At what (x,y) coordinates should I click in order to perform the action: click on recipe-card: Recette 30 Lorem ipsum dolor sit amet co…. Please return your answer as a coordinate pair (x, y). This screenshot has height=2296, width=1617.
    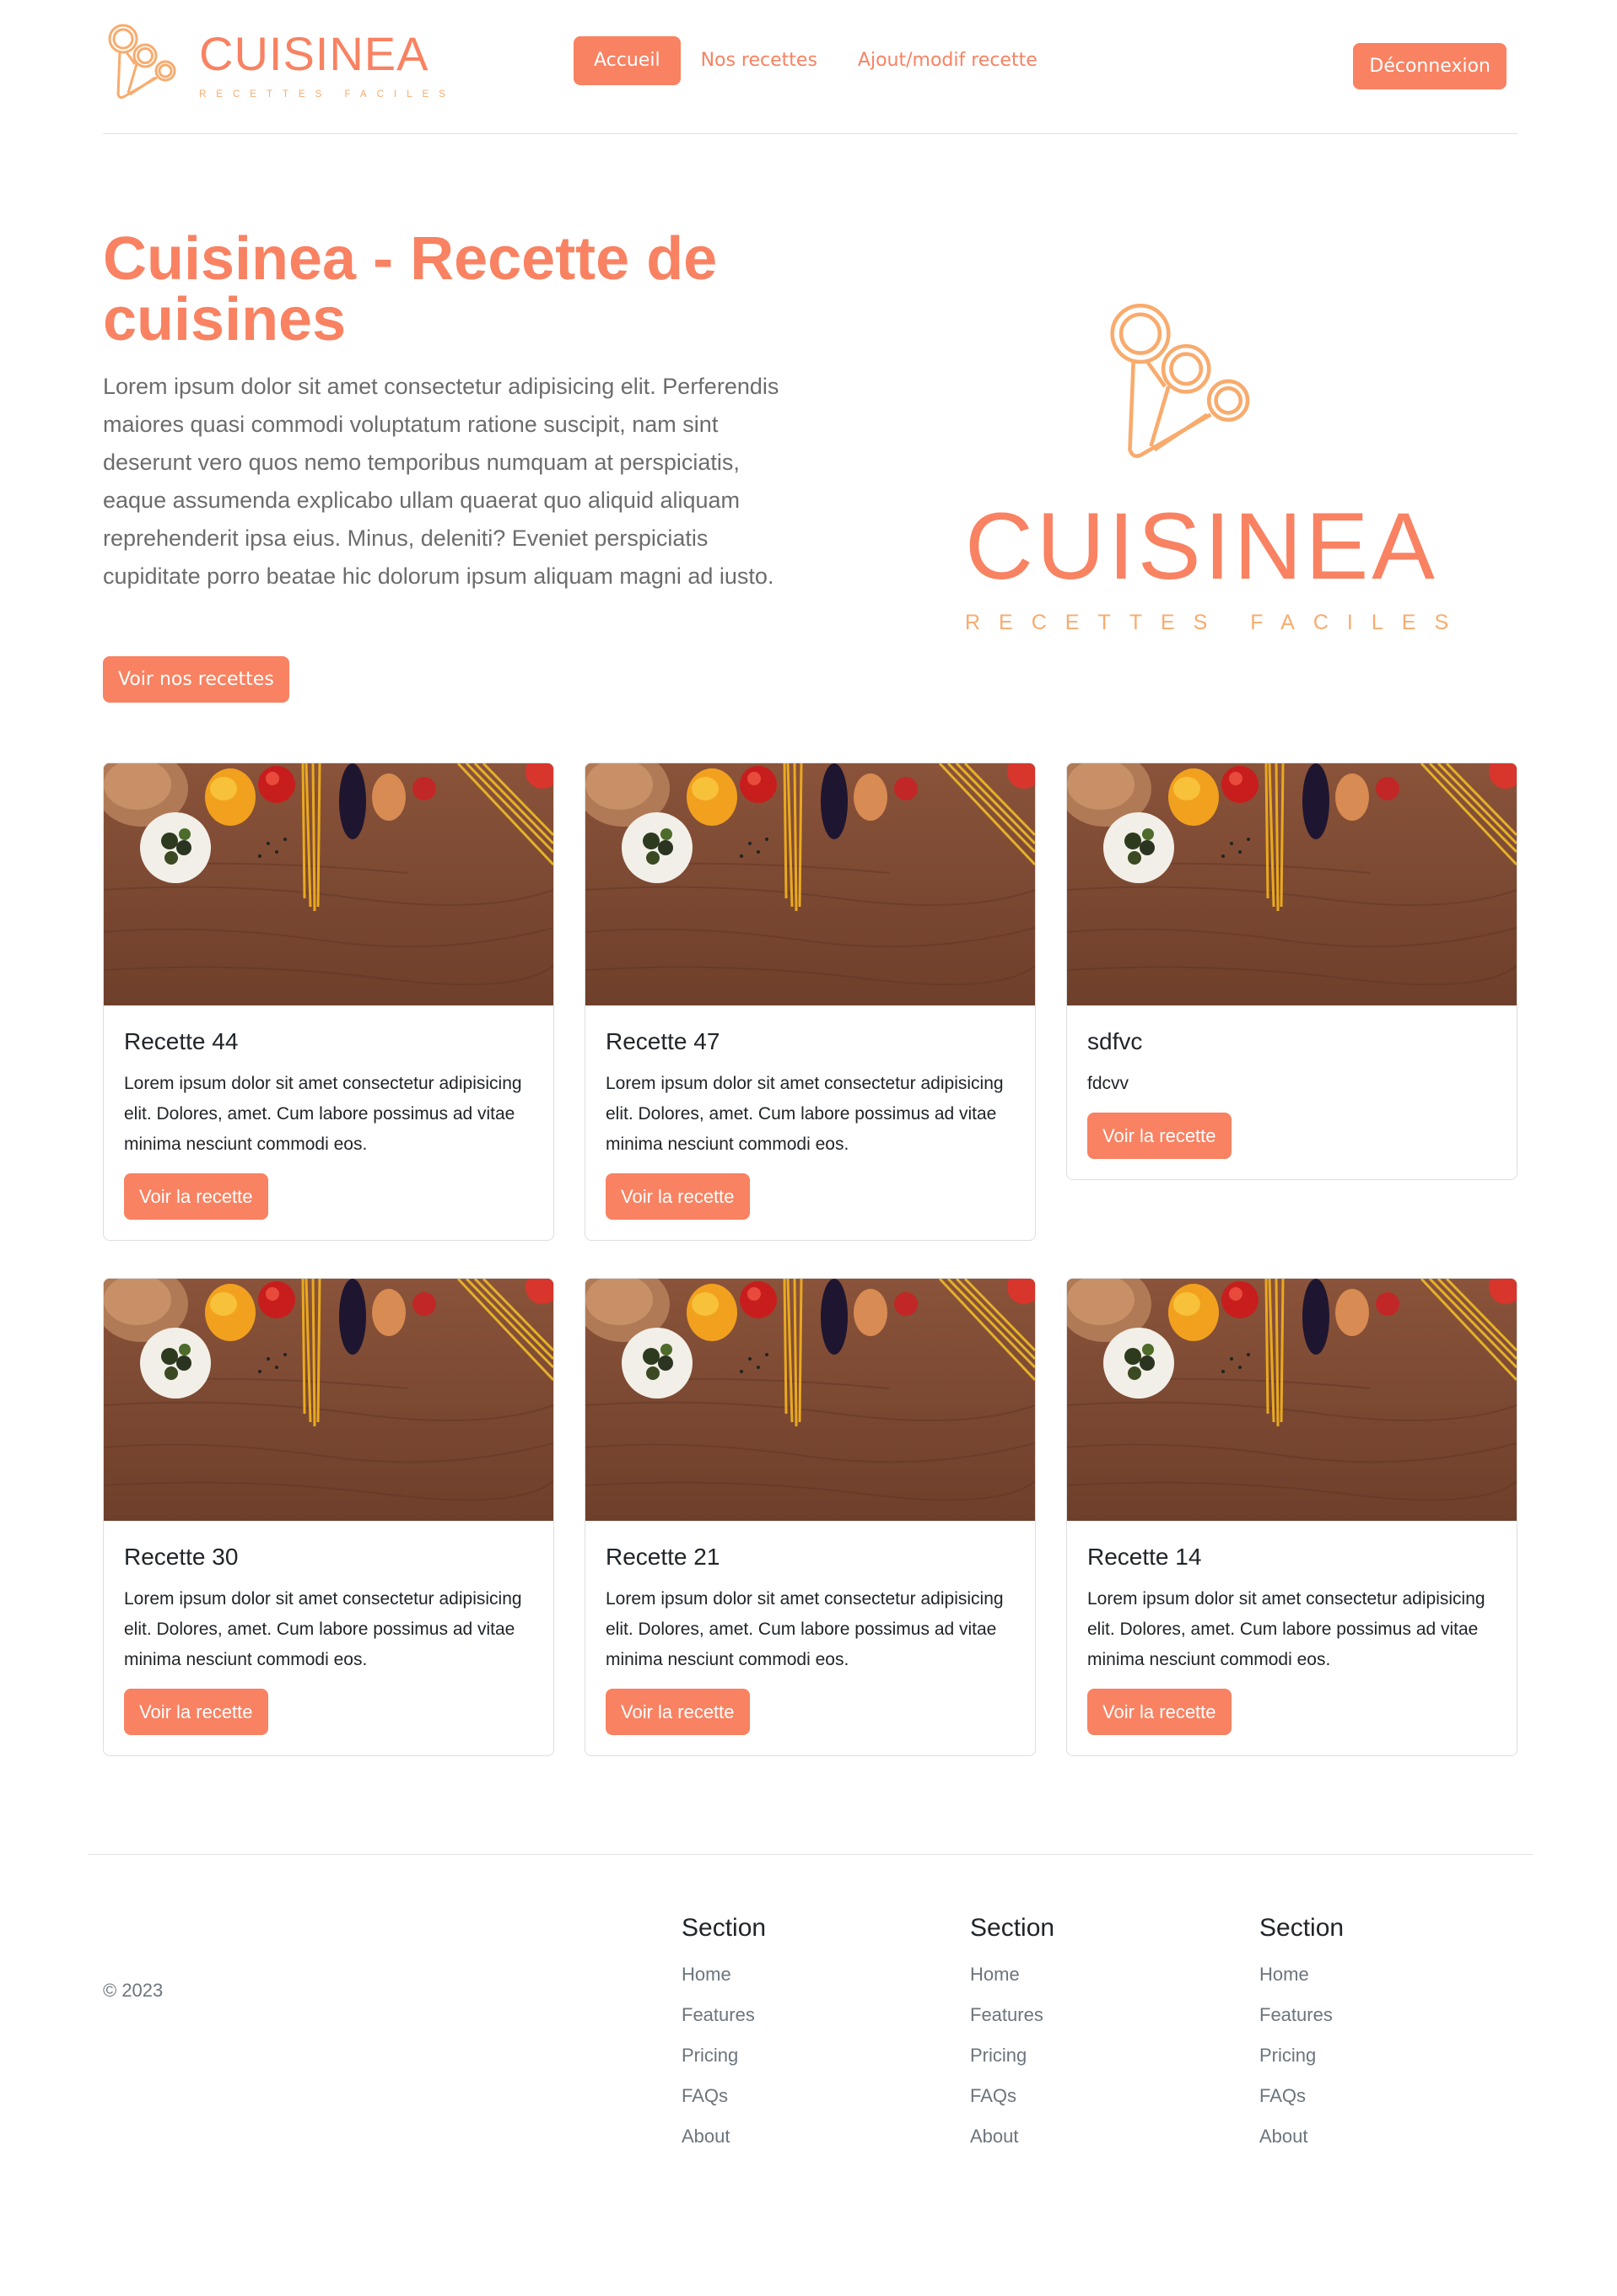
    Looking at the image, I should click on (328, 1517).